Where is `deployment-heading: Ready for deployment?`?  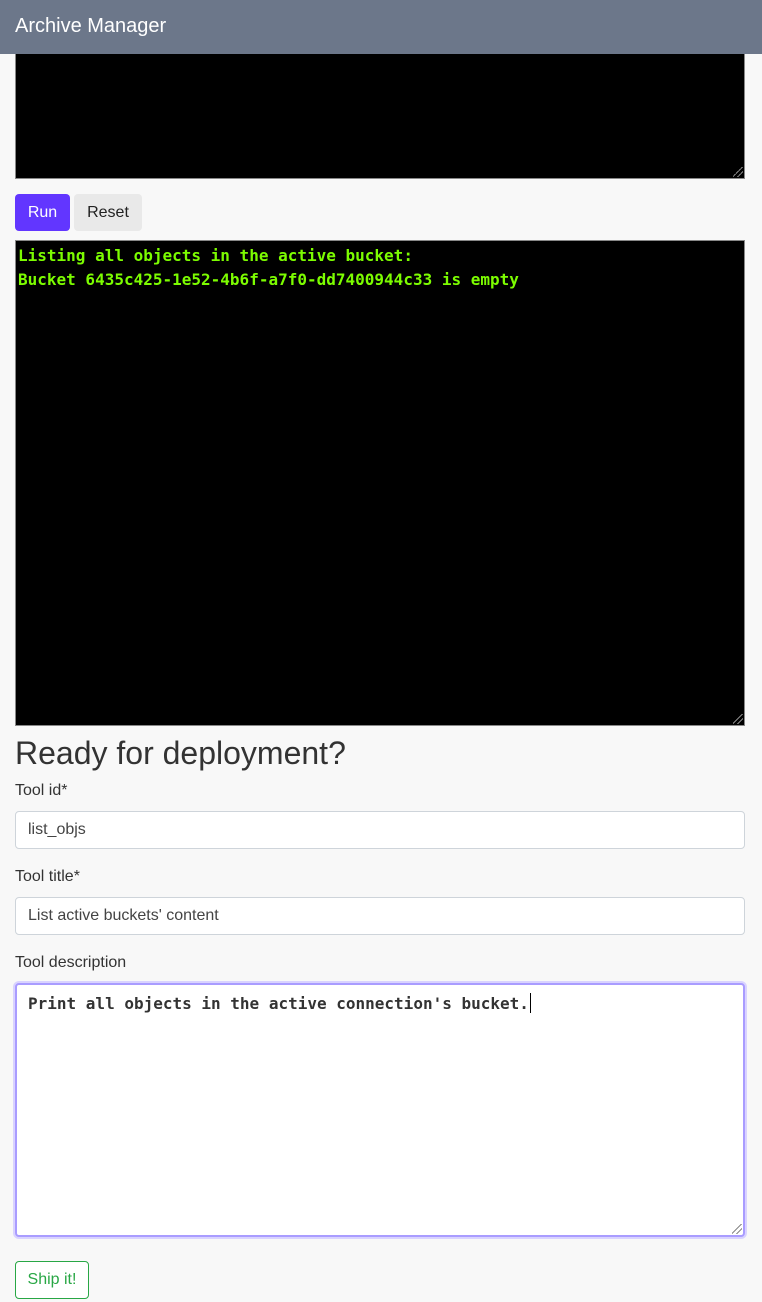
deployment-heading: Ready for deployment? is located at coordinates (180, 753).